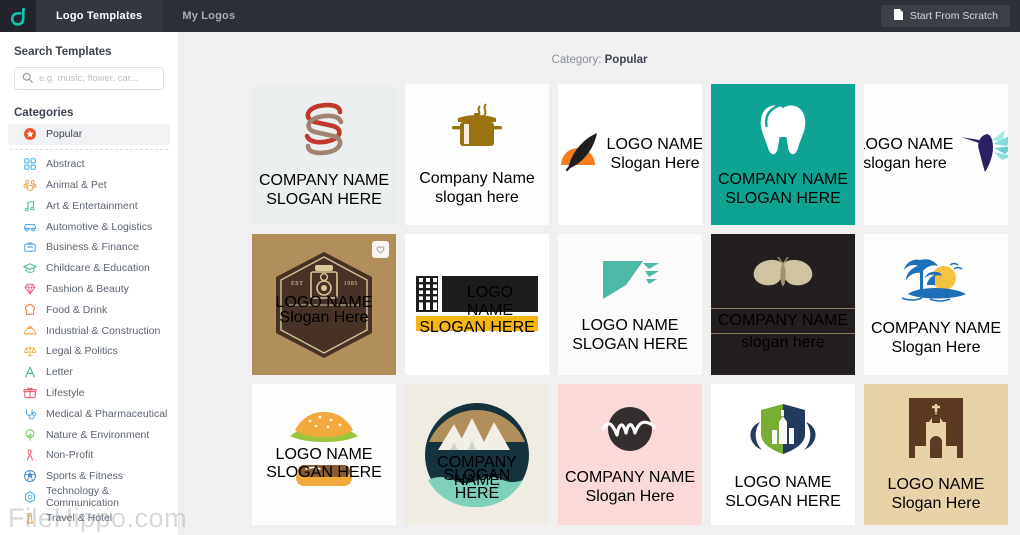  I want to click on tab-logo-templates-label: Logo Templates, so click(99, 16).